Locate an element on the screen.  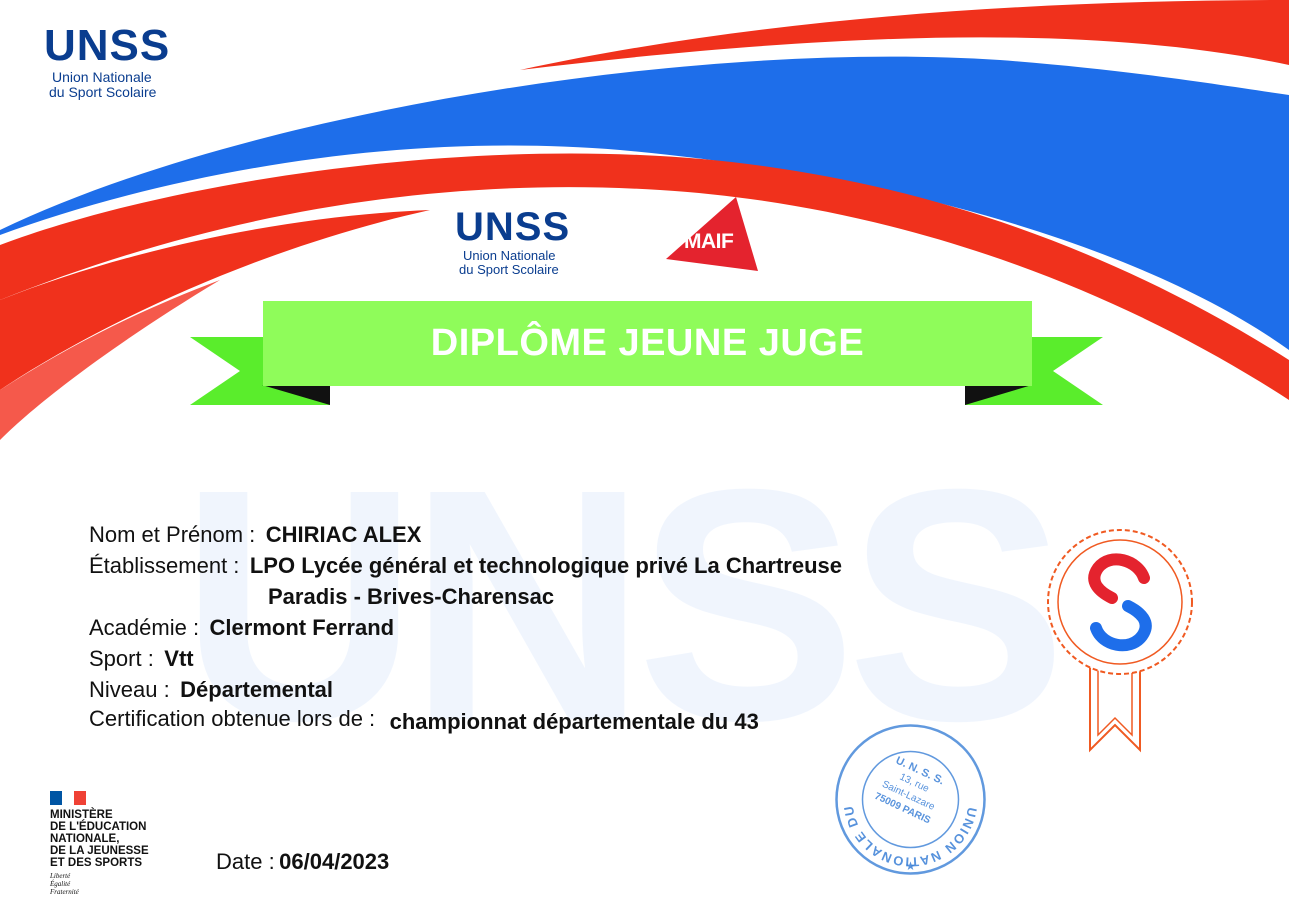
motto-line-1: Liberté is located at coordinates (60, 876).